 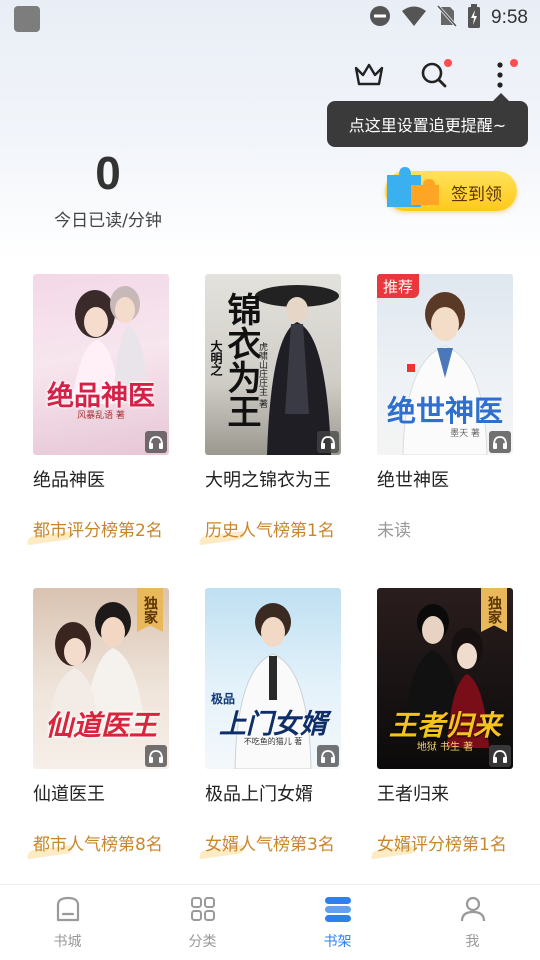 What do you see at coordinates (380, 18) in the screenshot?
I see `dnd-icon` at bounding box center [380, 18].